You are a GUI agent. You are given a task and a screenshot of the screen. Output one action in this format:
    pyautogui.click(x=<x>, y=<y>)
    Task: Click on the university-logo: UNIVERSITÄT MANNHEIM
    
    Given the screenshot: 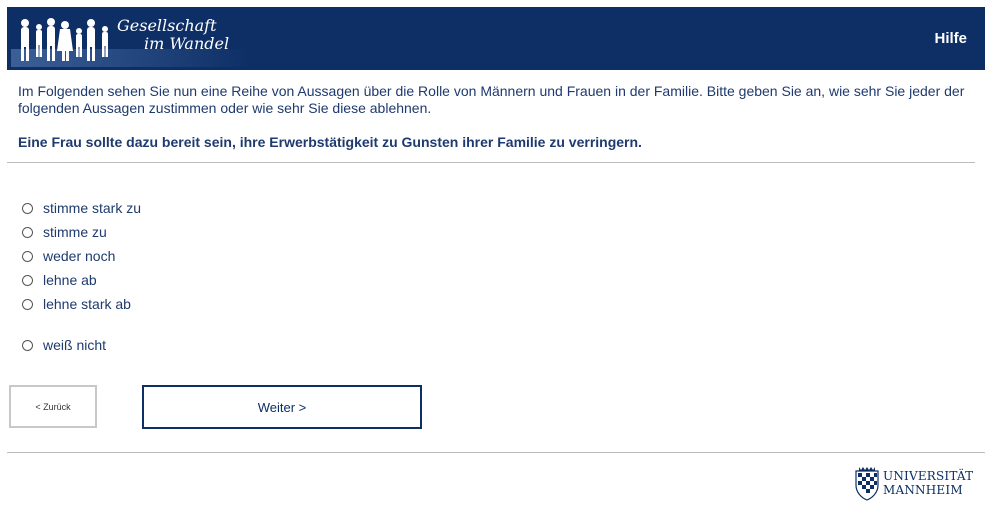 What is the action you would take?
    pyautogui.click(x=920, y=484)
    